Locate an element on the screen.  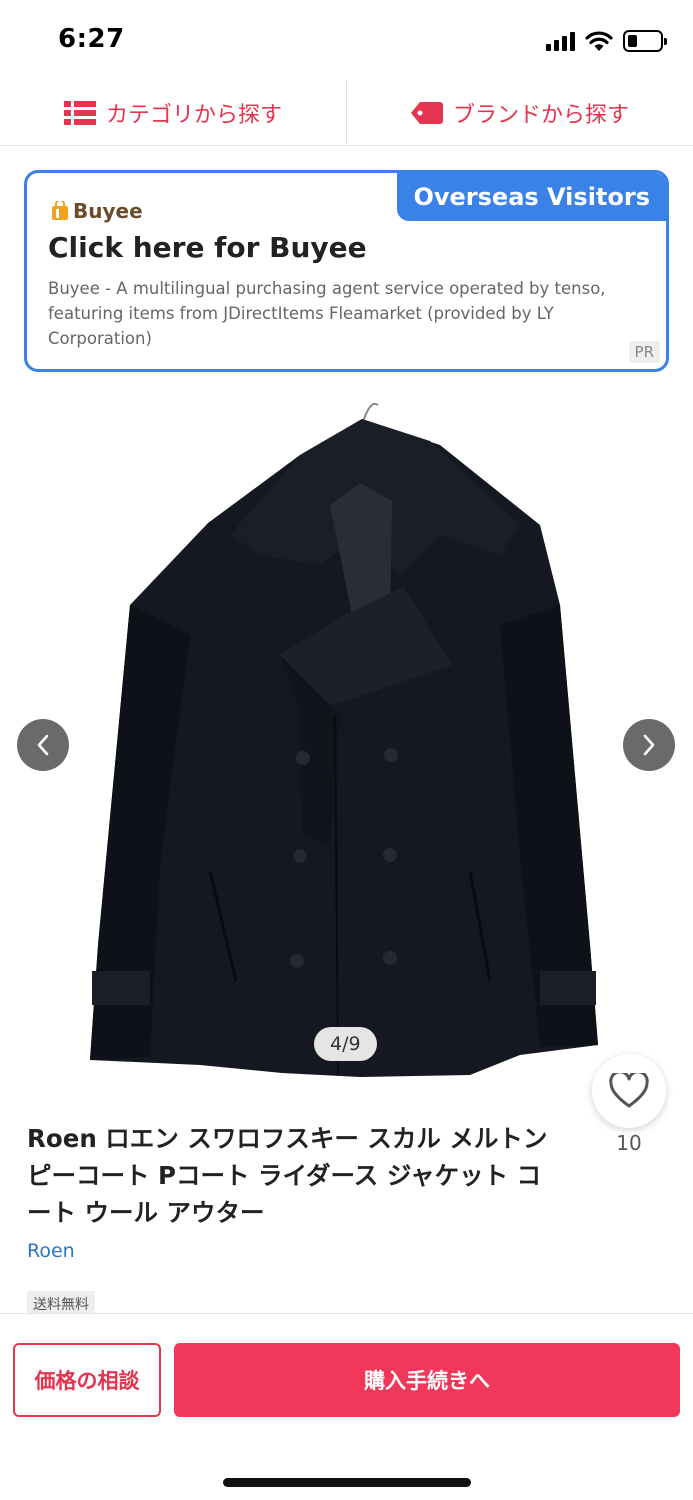
bottom-action-bar: 価格の相談 購入手続きへ is located at coordinates (346, 1406).